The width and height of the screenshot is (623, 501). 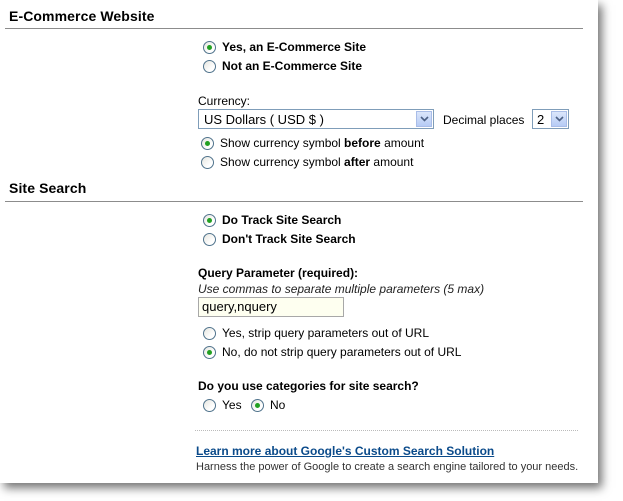 I want to click on ecommerce-no-option: Not an E-Commerce Site, so click(x=282, y=66).